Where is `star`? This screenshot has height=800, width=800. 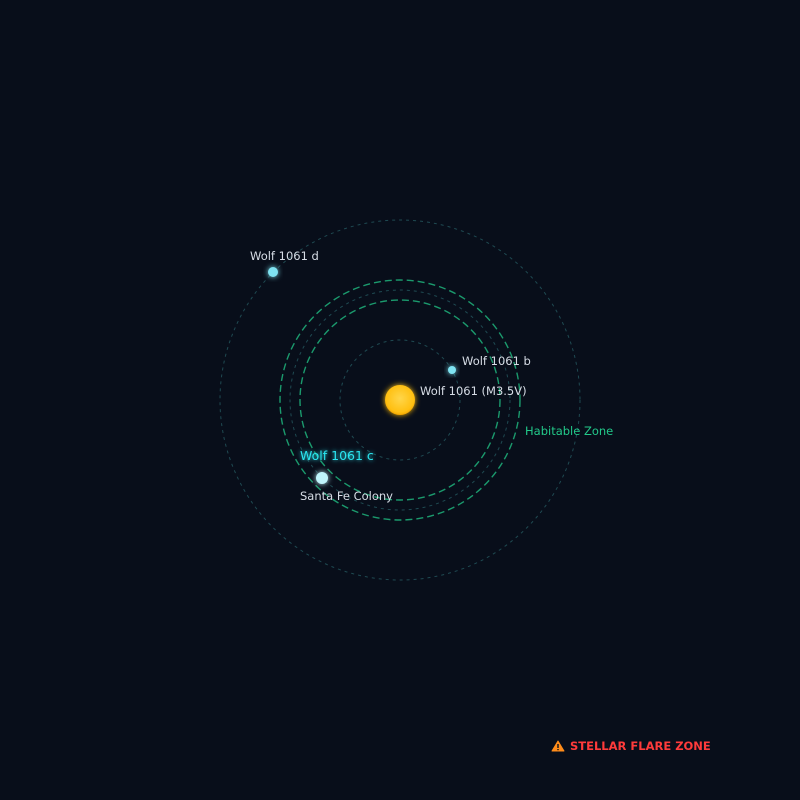 star is located at coordinates (400, 400).